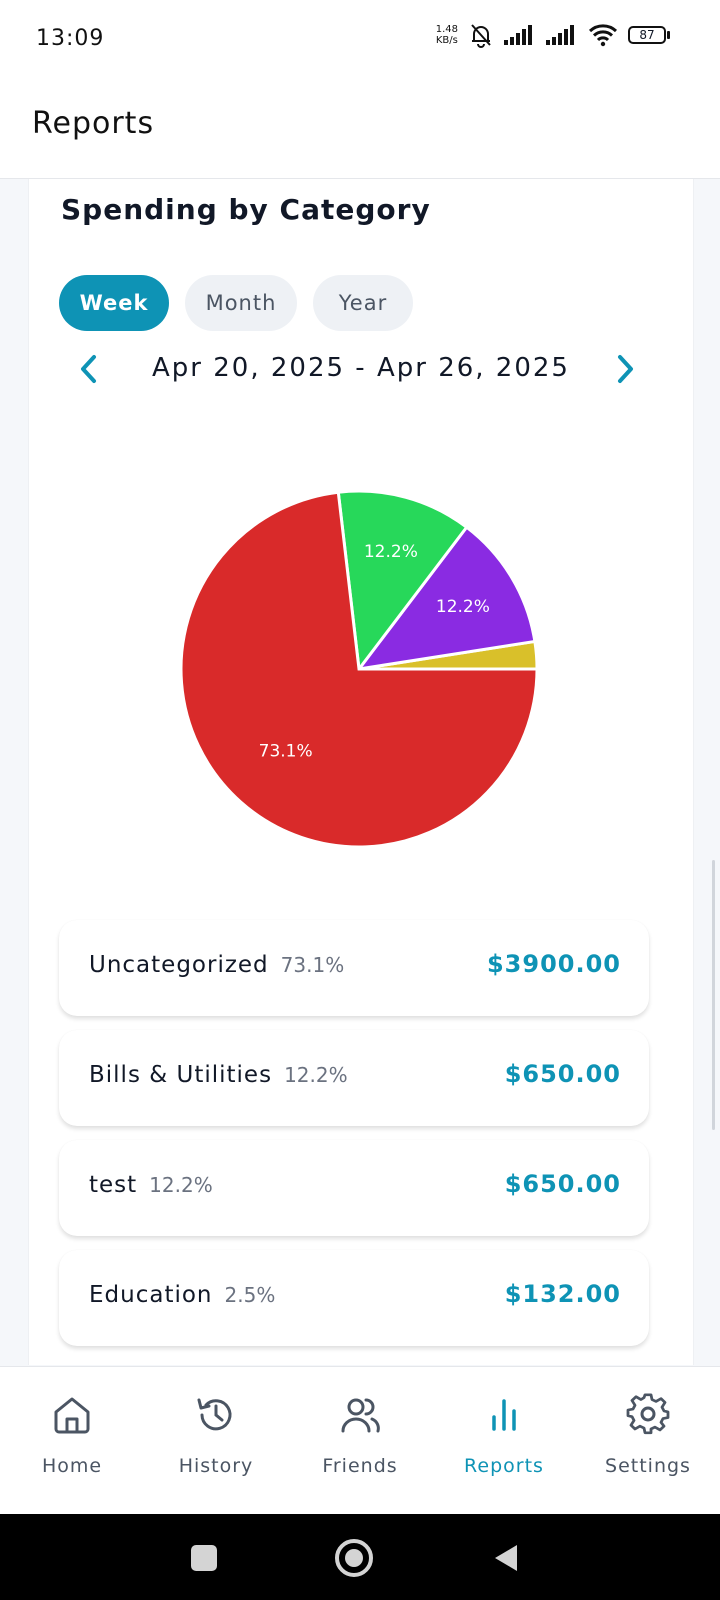 The image size is (720, 1600). I want to click on network-speed-value: 1.48, so click(446, 29).